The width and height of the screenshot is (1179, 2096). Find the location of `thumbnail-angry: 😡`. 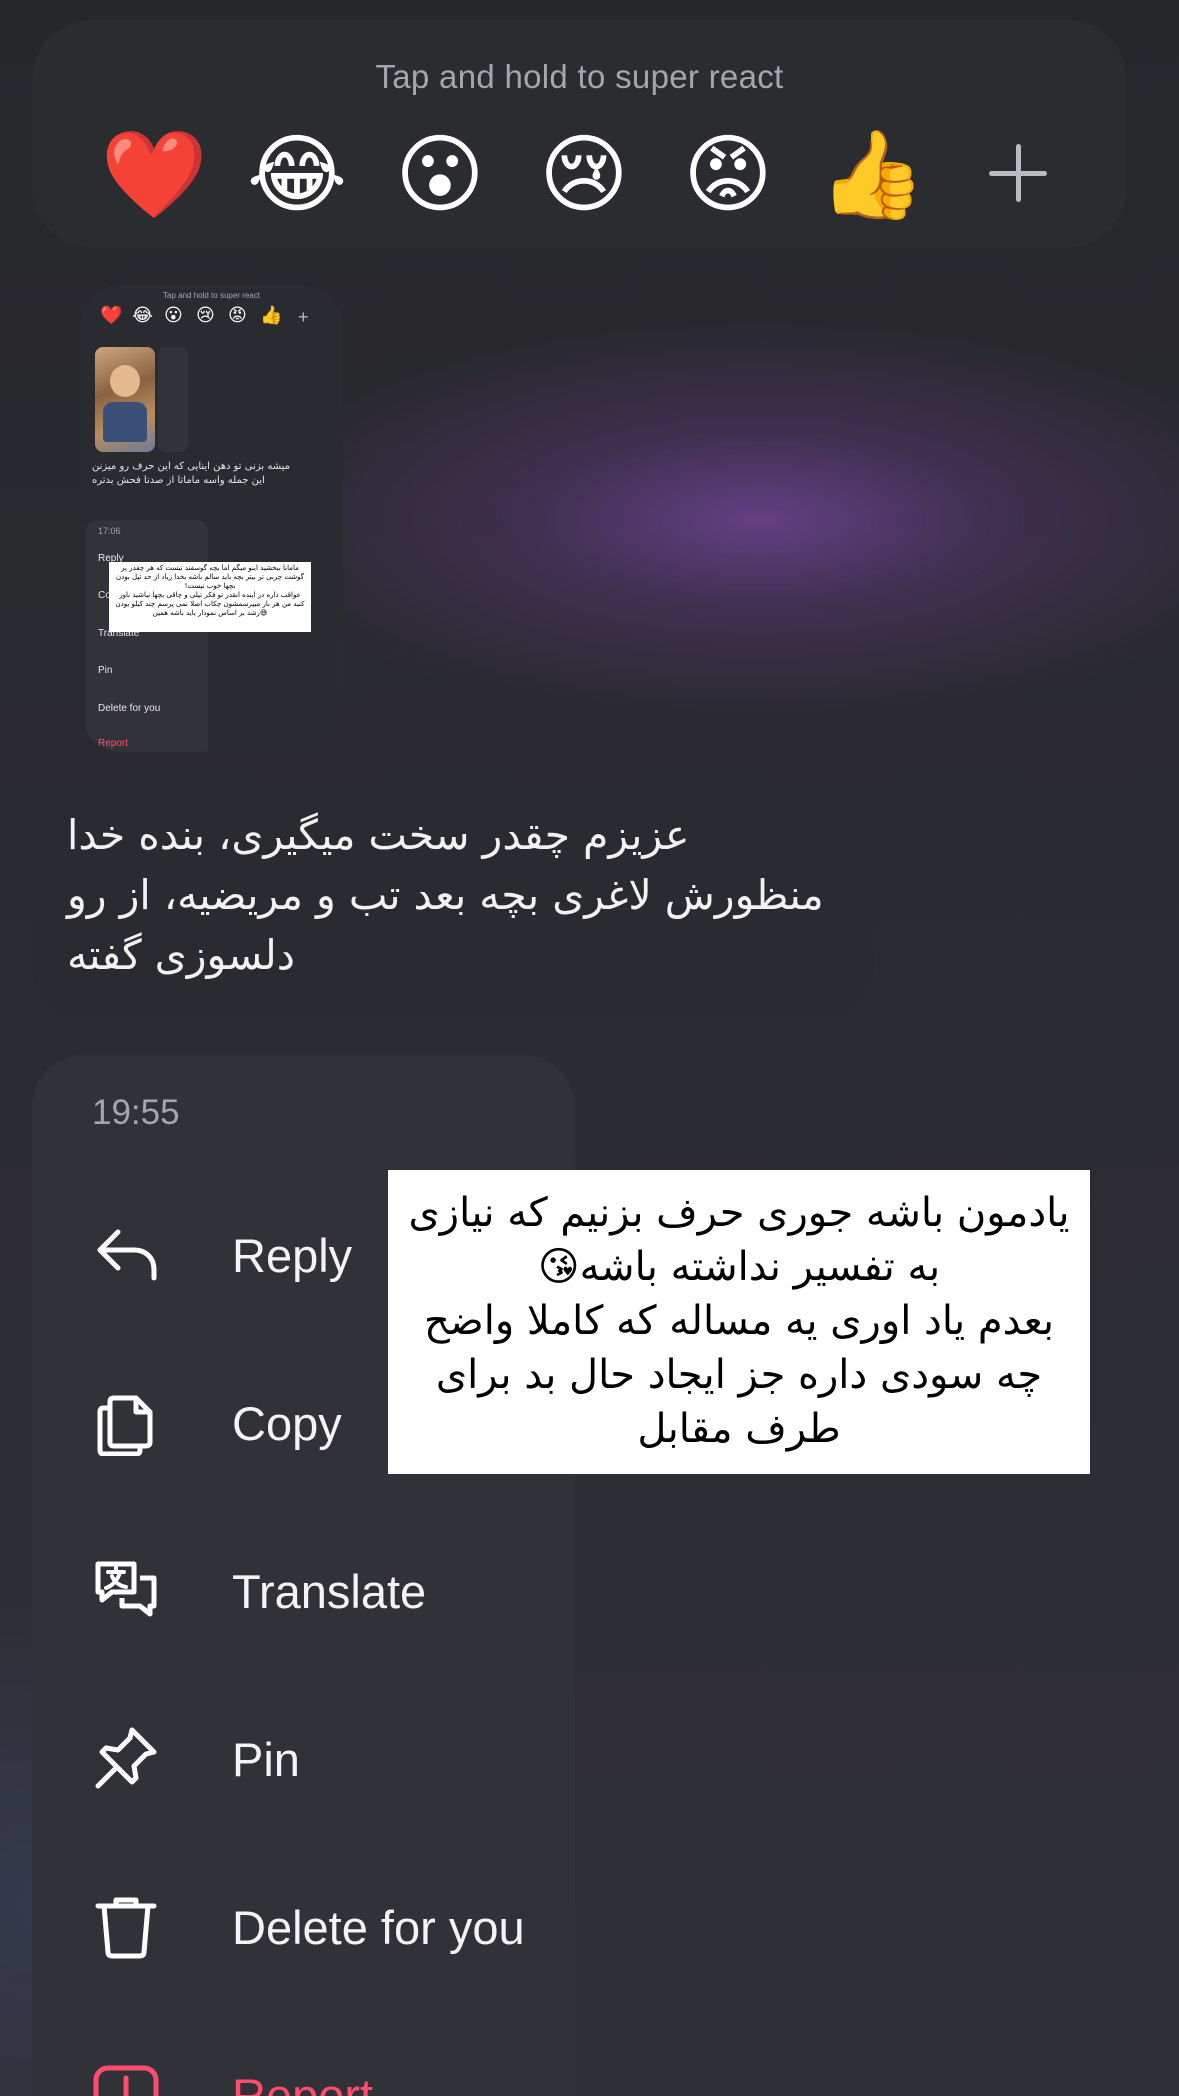

thumbnail-angry: 😡 is located at coordinates (237, 315).